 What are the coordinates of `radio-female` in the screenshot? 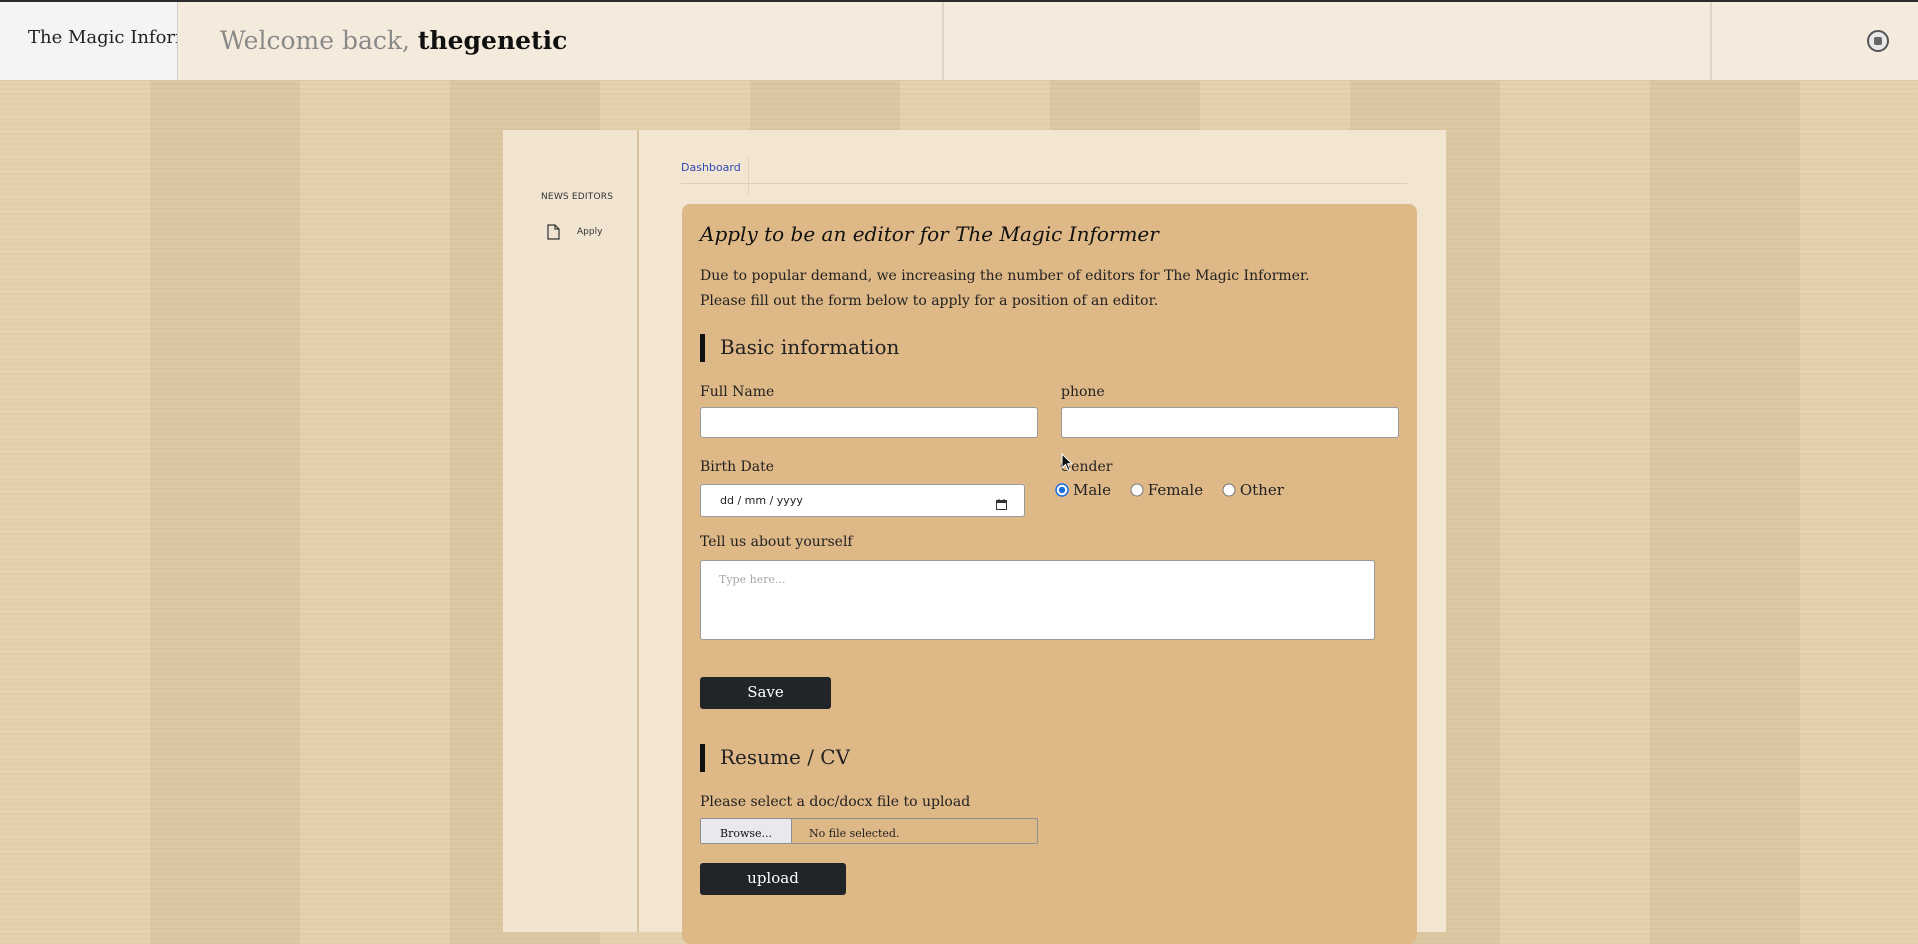 It's located at (1137, 490).